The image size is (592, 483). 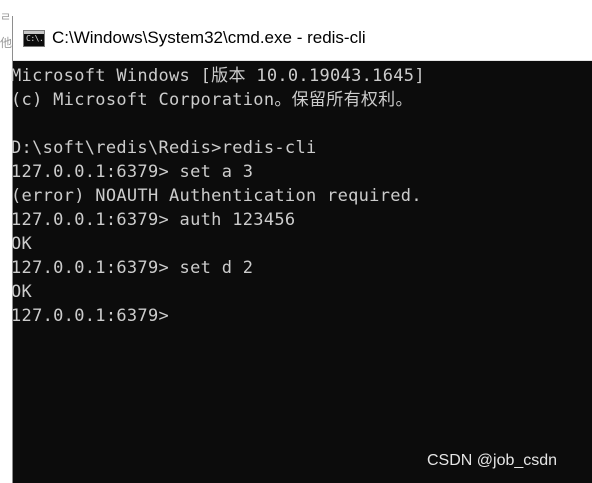 What do you see at coordinates (301, 316) in the screenshot?
I see `console-prompt-line: 127.0.0.1:6379>` at bounding box center [301, 316].